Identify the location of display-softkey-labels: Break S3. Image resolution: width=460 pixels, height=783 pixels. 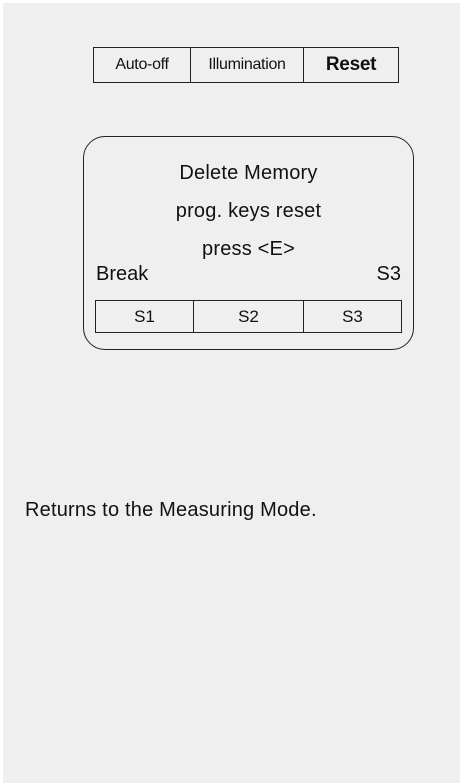
(248, 278).